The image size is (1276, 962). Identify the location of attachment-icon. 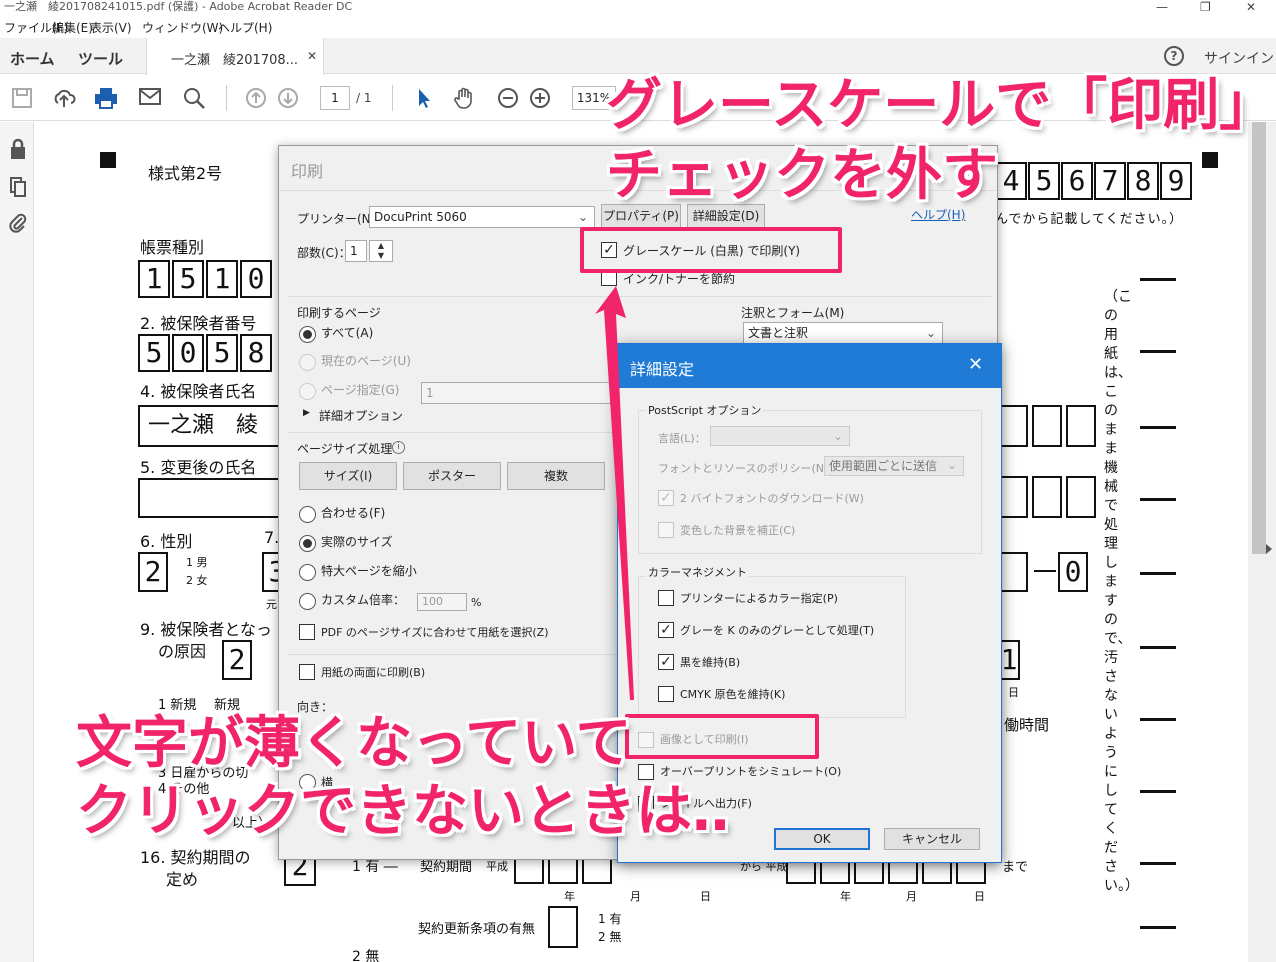
(18, 224).